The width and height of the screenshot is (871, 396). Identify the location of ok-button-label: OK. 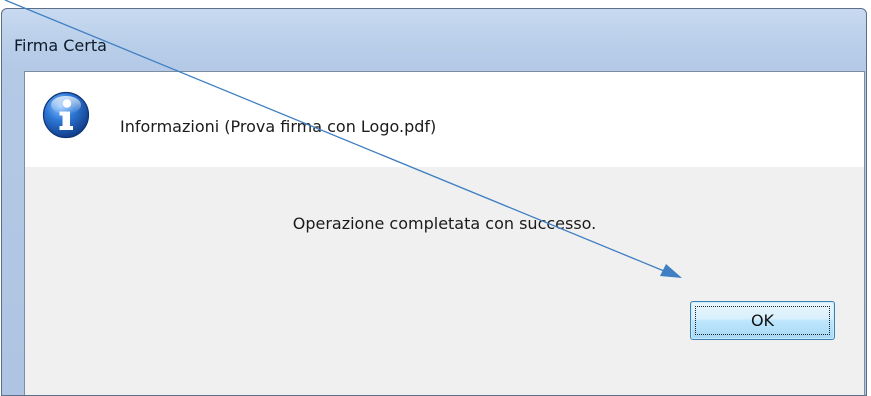
(762, 320).